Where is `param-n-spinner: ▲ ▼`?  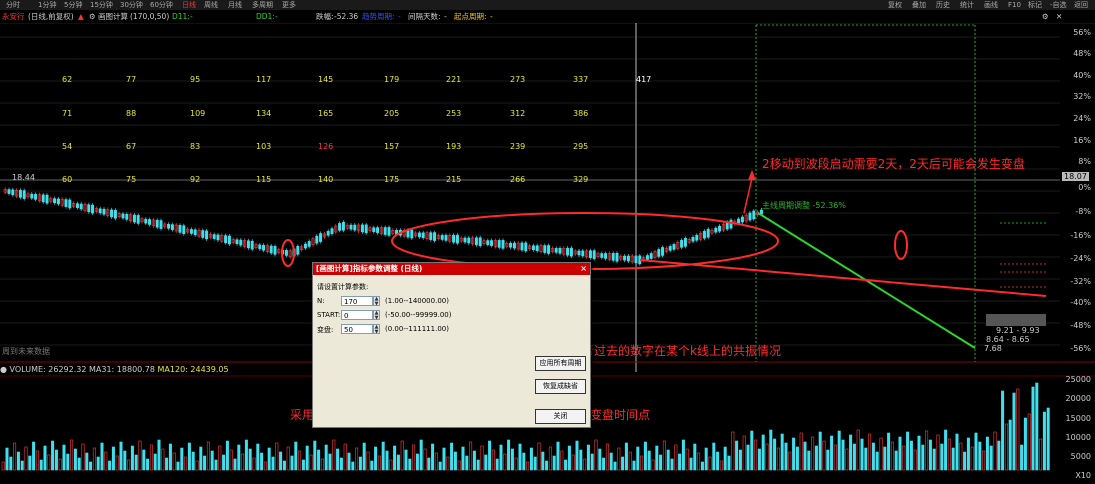 param-n-spinner: ▲ ▼ is located at coordinates (376, 301).